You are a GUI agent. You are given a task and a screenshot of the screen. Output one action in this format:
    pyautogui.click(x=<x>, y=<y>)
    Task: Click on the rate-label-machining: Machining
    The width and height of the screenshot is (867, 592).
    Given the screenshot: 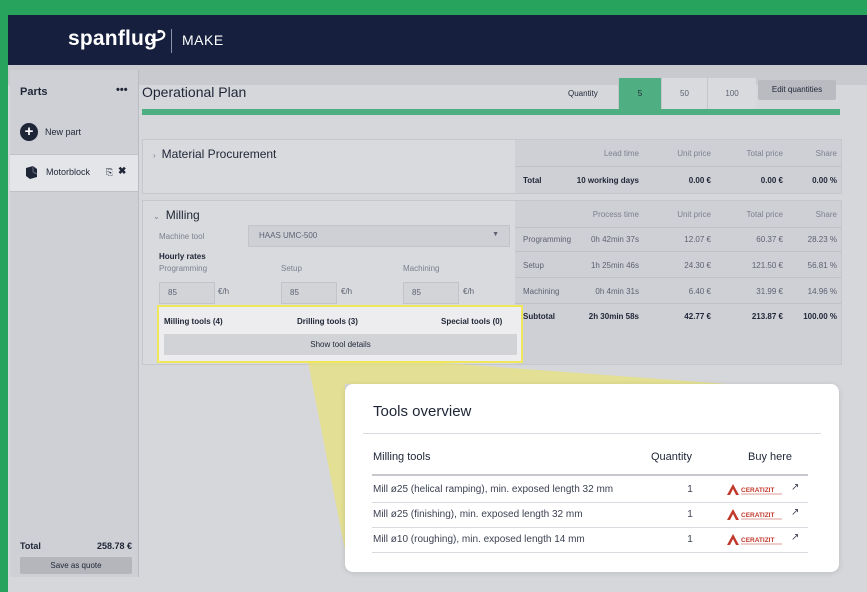 What is the action you would take?
    pyautogui.click(x=421, y=268)
    